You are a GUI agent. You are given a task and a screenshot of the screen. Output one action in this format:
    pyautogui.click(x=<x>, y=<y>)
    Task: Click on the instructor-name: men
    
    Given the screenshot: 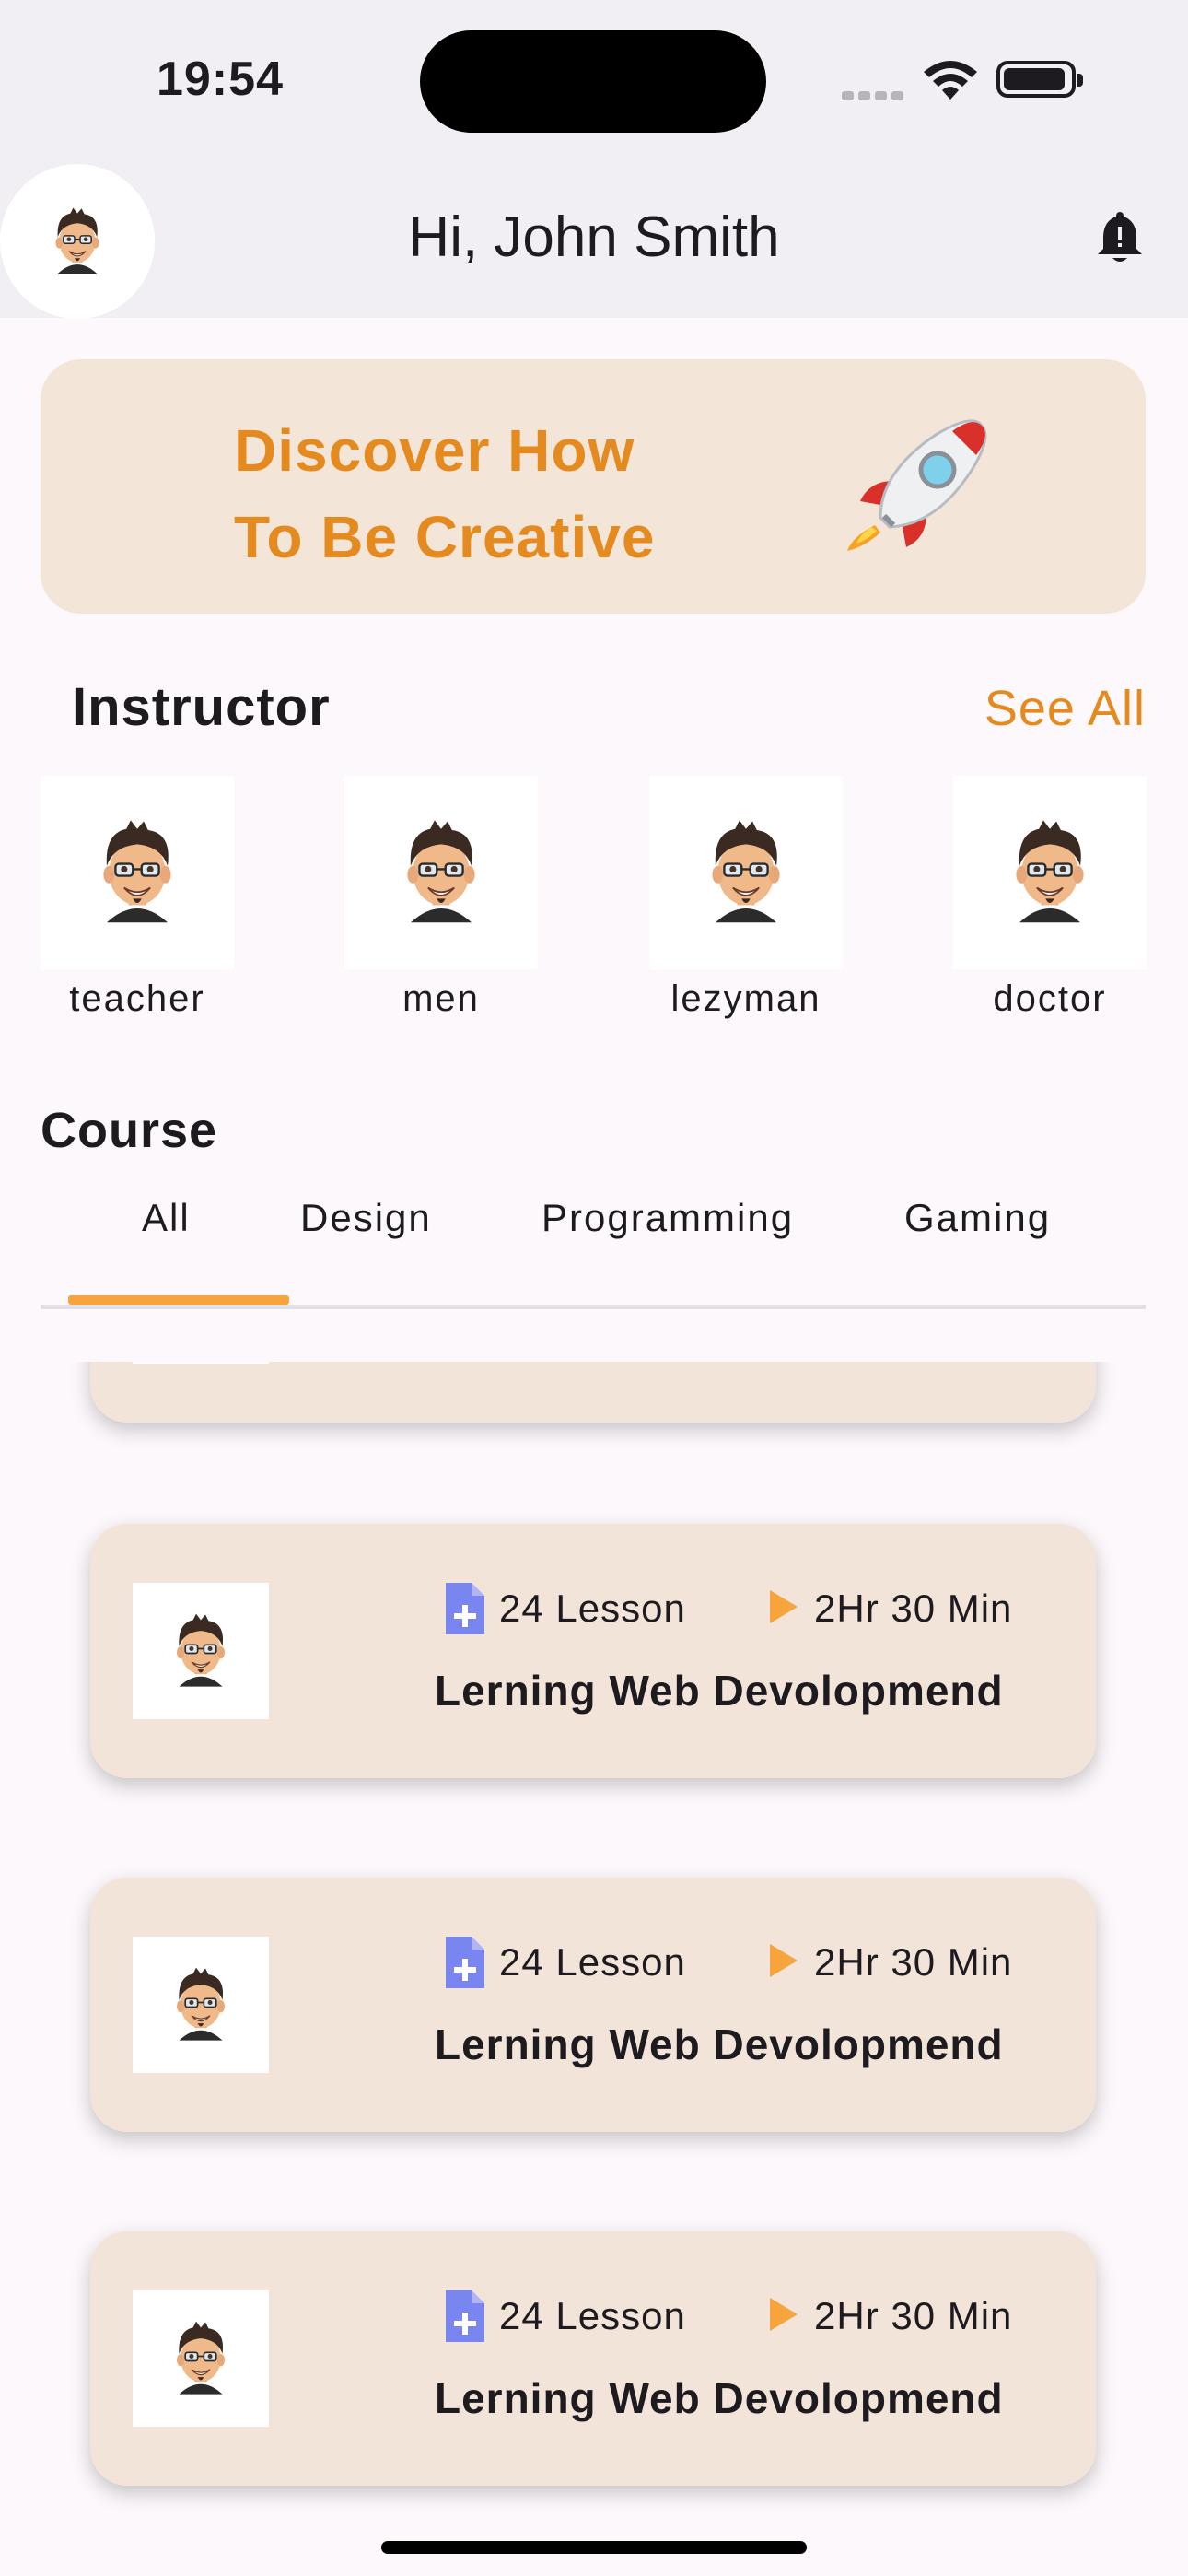 What is the action you would take?
    pyautogui.click(x=441, y=998)
    